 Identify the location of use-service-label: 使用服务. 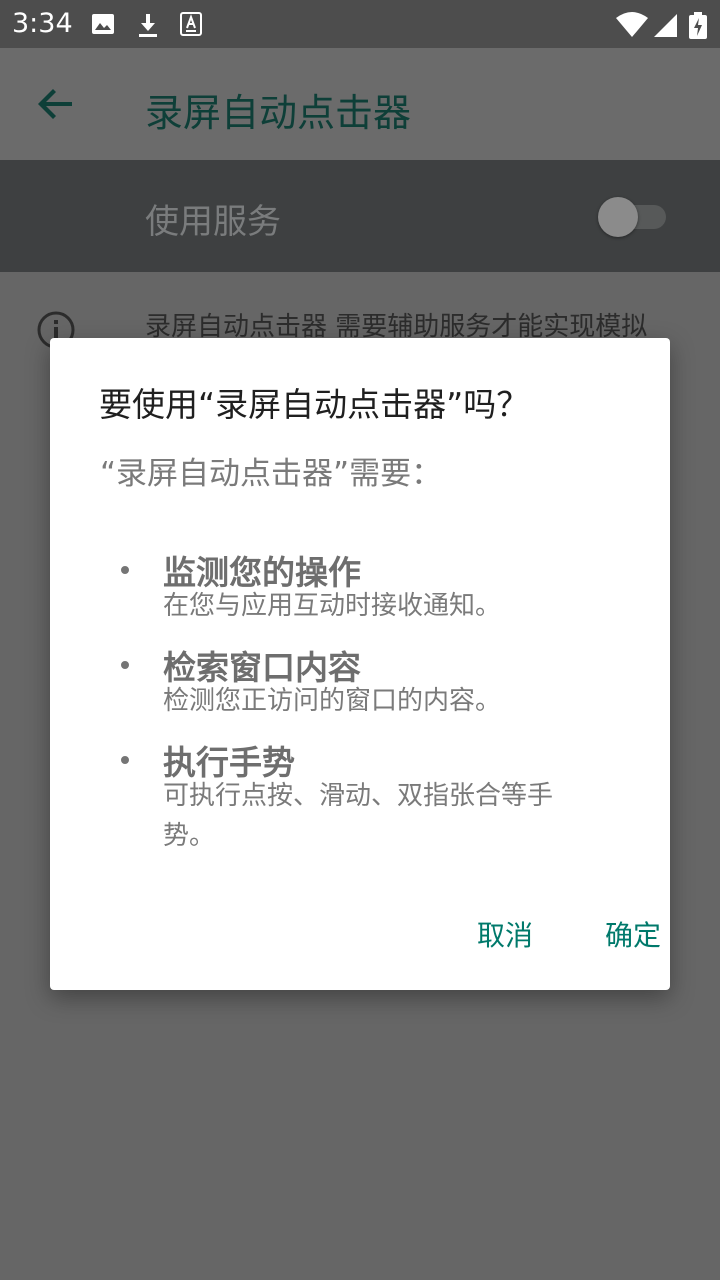
(213, 222).